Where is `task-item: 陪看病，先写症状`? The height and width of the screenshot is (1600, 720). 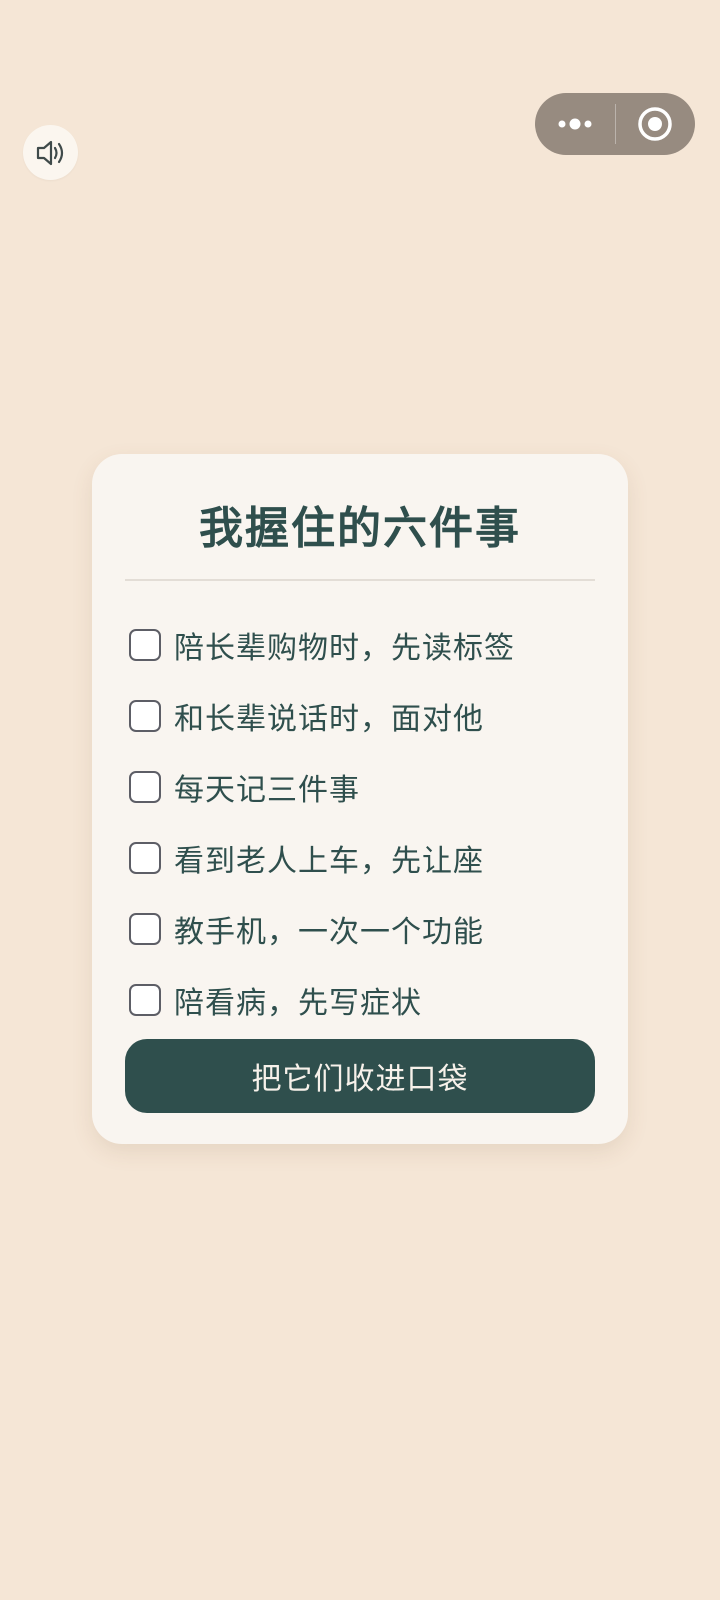 task-item: 陪看病，先写症状 is located at coordinates (364, 999).